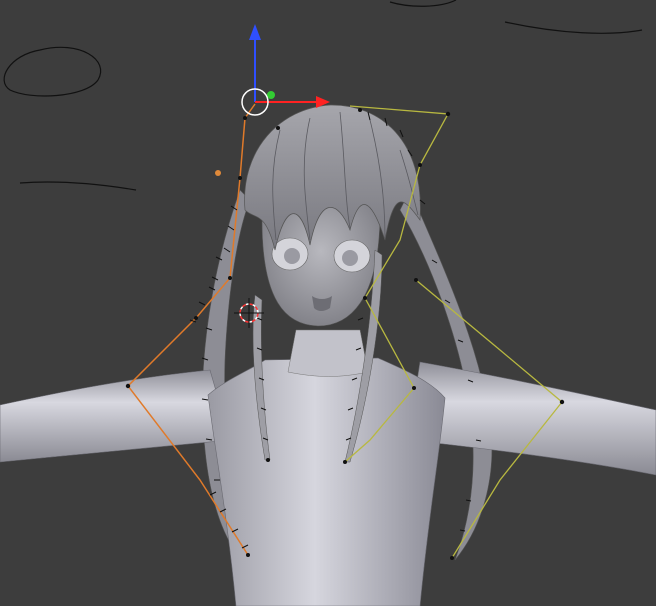  I want to click on orange-origin-point, so click(218, 173).